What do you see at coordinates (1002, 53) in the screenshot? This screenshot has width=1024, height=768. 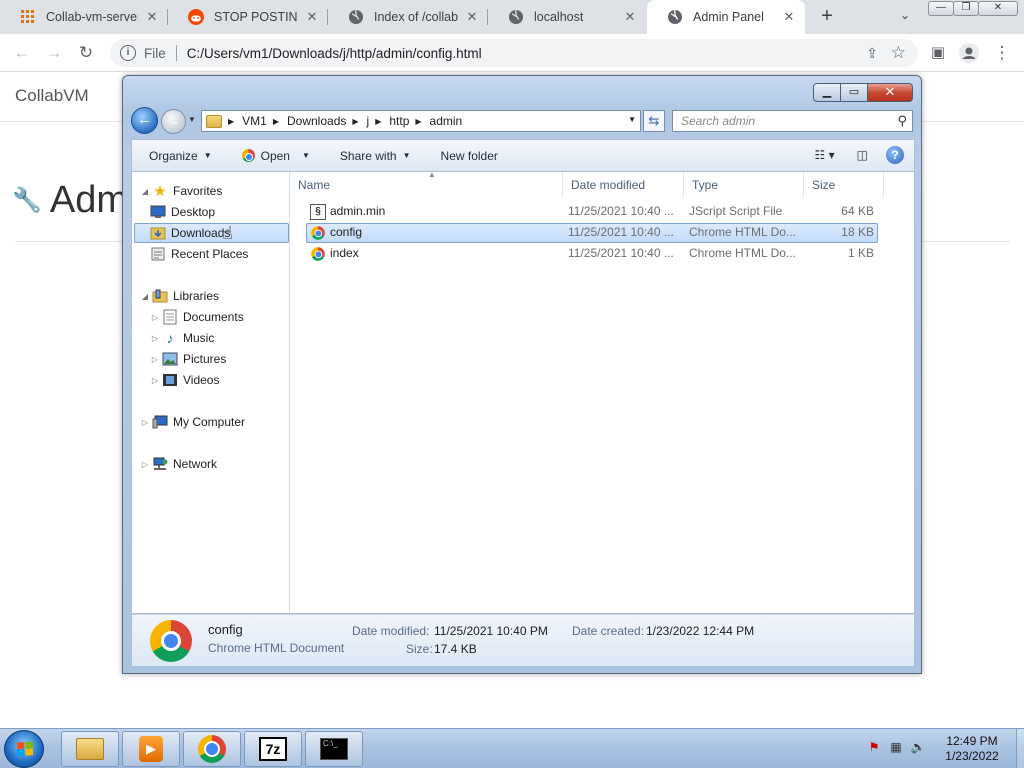 I see `browser-menu-icon: ⋮` at bounding box center [1002, 53].